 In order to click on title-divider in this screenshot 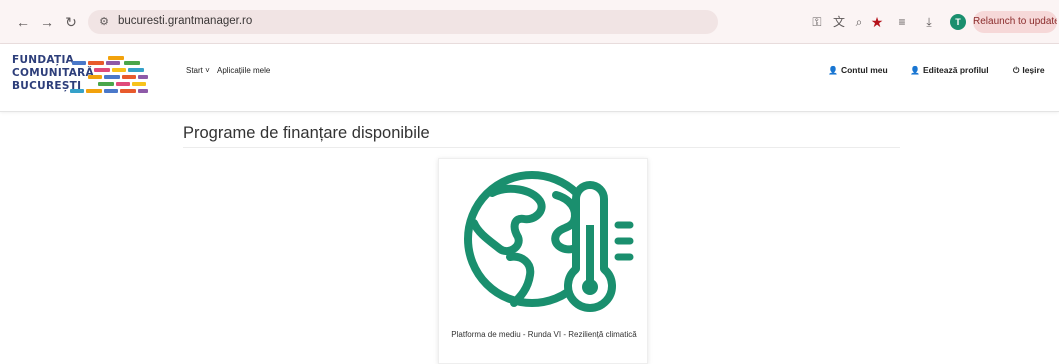, I will do `click(541, 147)`.